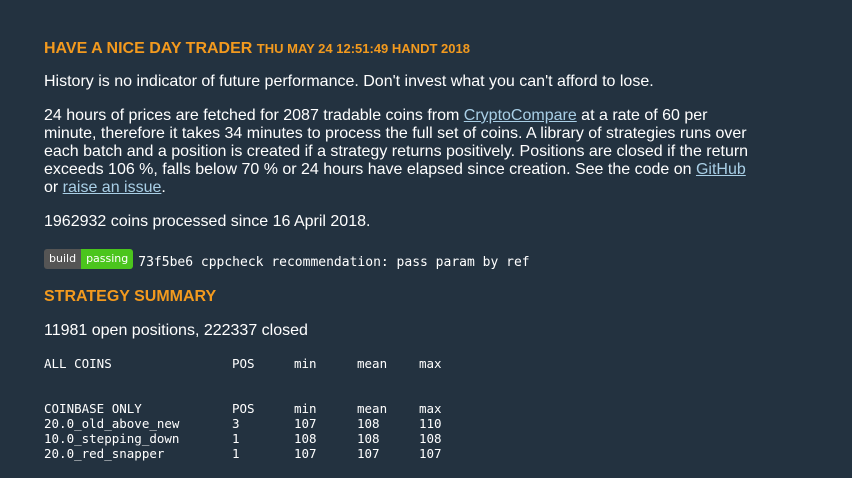  I want to click on mean-cell: 107, so click(368, 453).